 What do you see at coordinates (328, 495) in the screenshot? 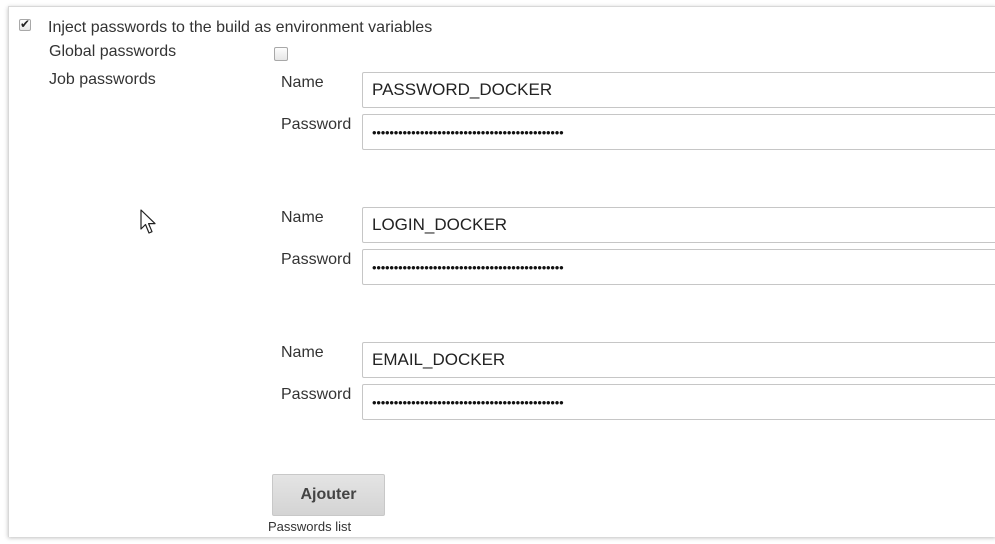
I see `add-password-button: Ajouter` at bounding box center [328, 495].